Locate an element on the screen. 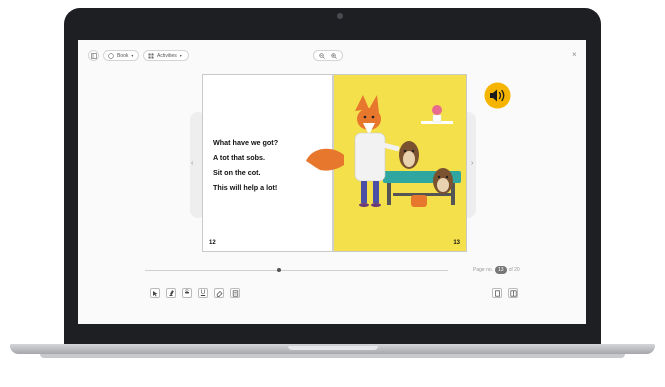  story-illustration is located at coordinates (407, 151).